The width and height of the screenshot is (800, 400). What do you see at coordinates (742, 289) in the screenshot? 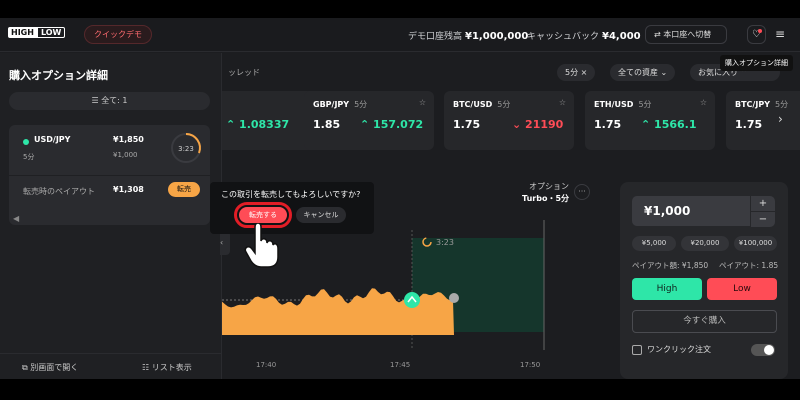
I see `low-button: Low` at bounding box center [742, 289].